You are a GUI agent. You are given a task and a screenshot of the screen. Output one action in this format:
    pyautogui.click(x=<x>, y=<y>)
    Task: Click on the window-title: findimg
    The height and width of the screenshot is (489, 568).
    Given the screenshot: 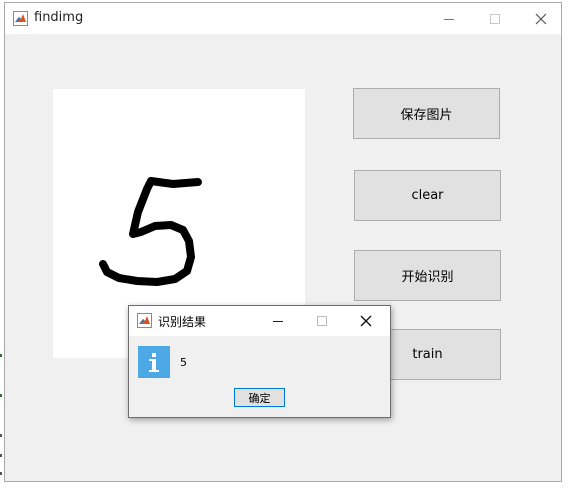 What is the action you would take?
    pyautogui.click(x=59, y=17)
    